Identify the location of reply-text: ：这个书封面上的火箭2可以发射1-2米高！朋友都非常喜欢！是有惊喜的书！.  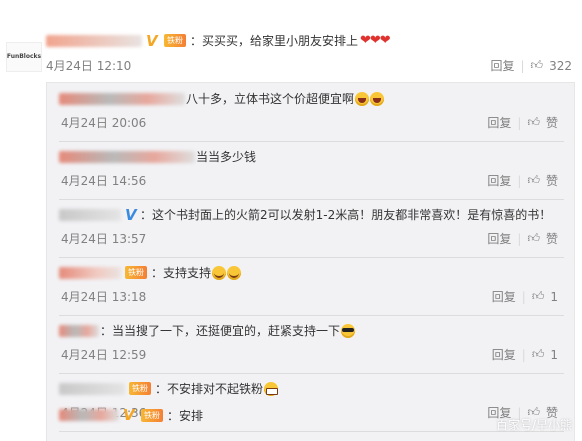
(346, 215).